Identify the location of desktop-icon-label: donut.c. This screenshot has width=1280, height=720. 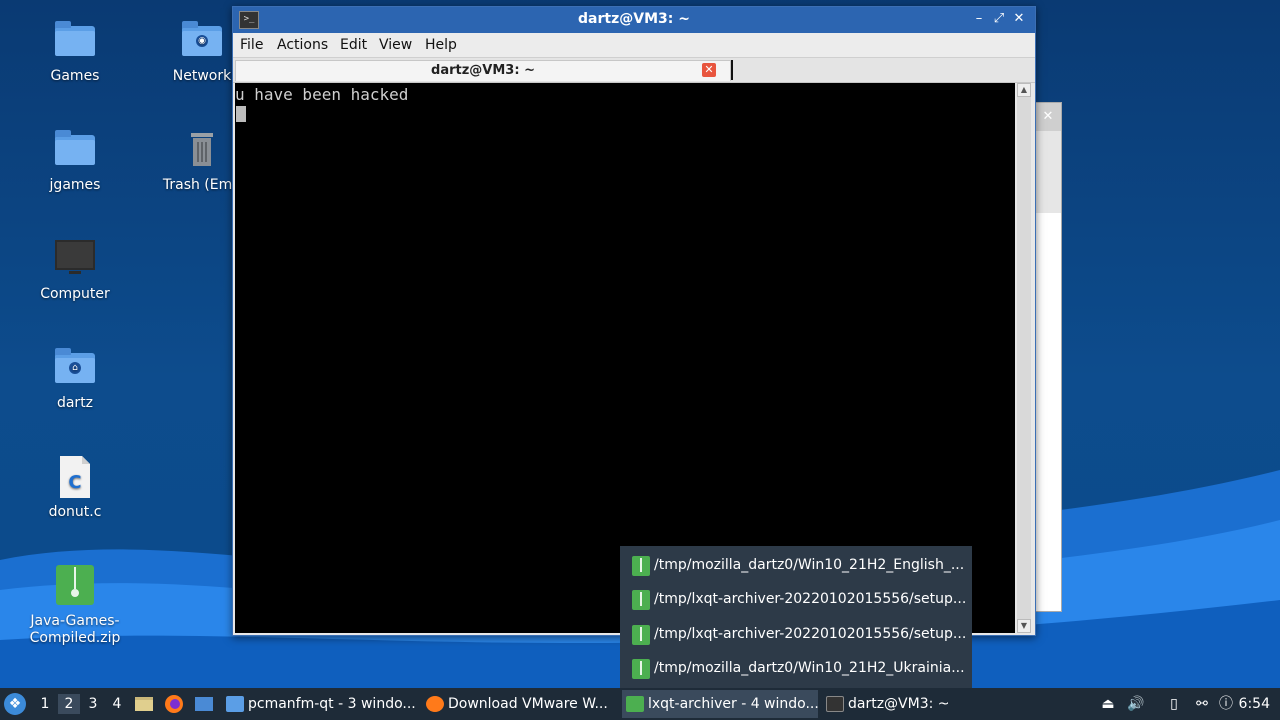
(75, 512).